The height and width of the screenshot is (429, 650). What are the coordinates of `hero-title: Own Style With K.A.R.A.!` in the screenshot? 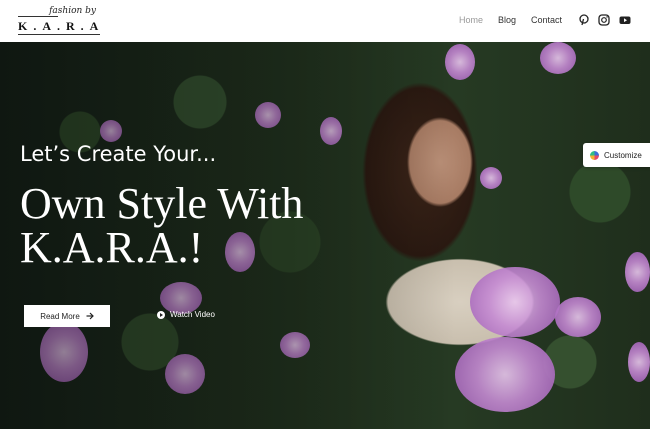 It's located at (162, 225).